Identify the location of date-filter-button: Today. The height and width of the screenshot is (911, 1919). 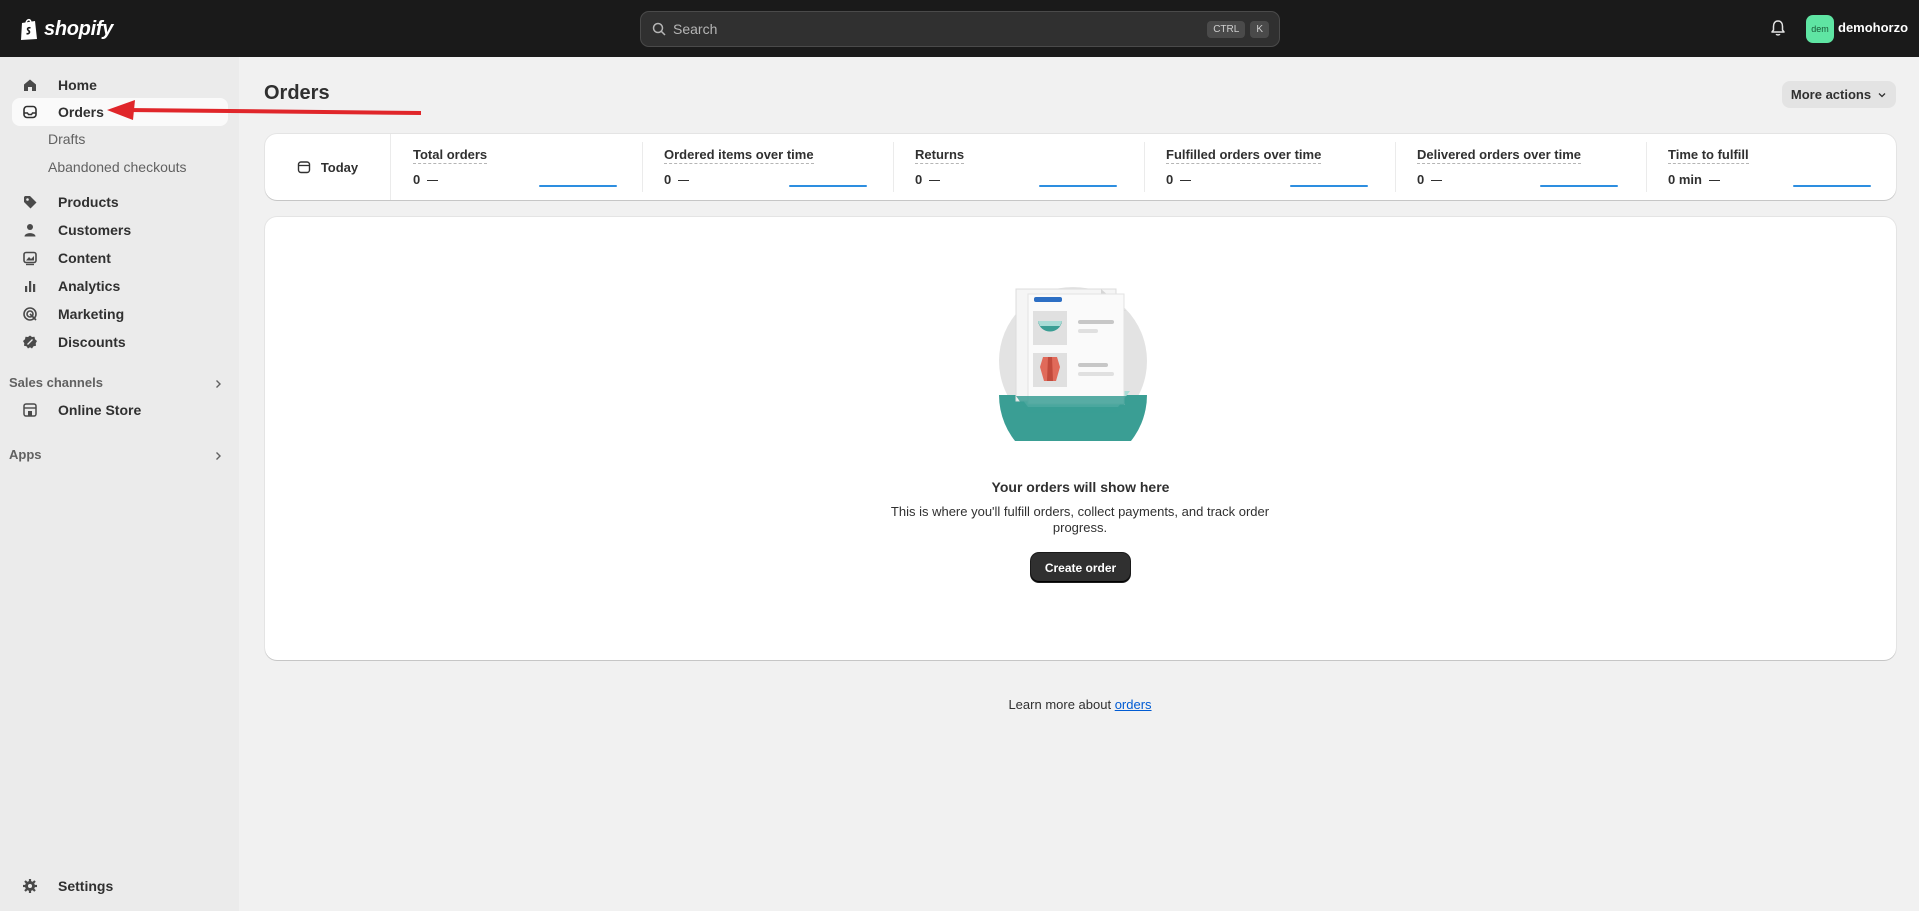
(328, 167).